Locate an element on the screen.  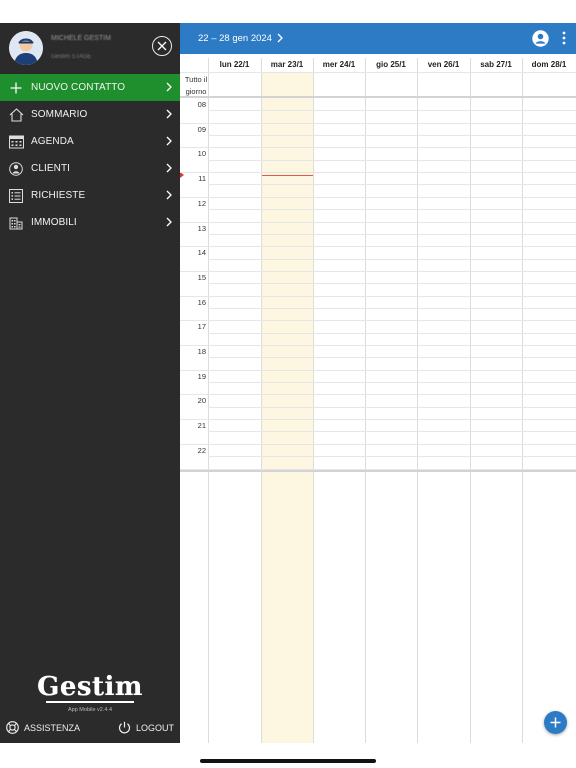
lifebuoy-icon is located at coordinates (12, 727).